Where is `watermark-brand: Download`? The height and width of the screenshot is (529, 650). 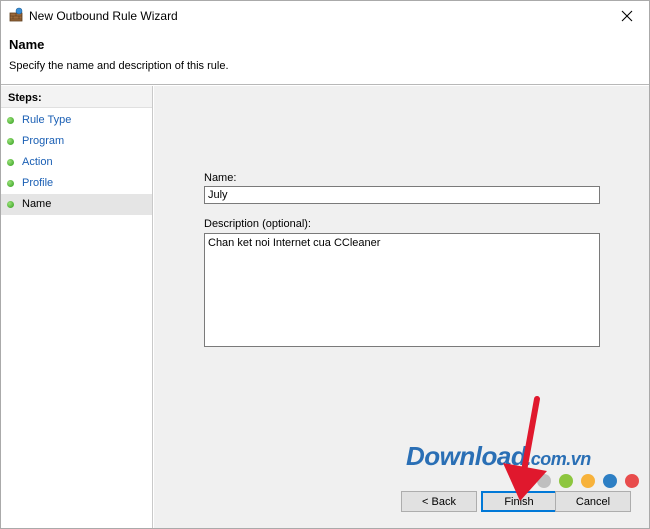 watermark-brand: Download is located at coordinates (466, 456).